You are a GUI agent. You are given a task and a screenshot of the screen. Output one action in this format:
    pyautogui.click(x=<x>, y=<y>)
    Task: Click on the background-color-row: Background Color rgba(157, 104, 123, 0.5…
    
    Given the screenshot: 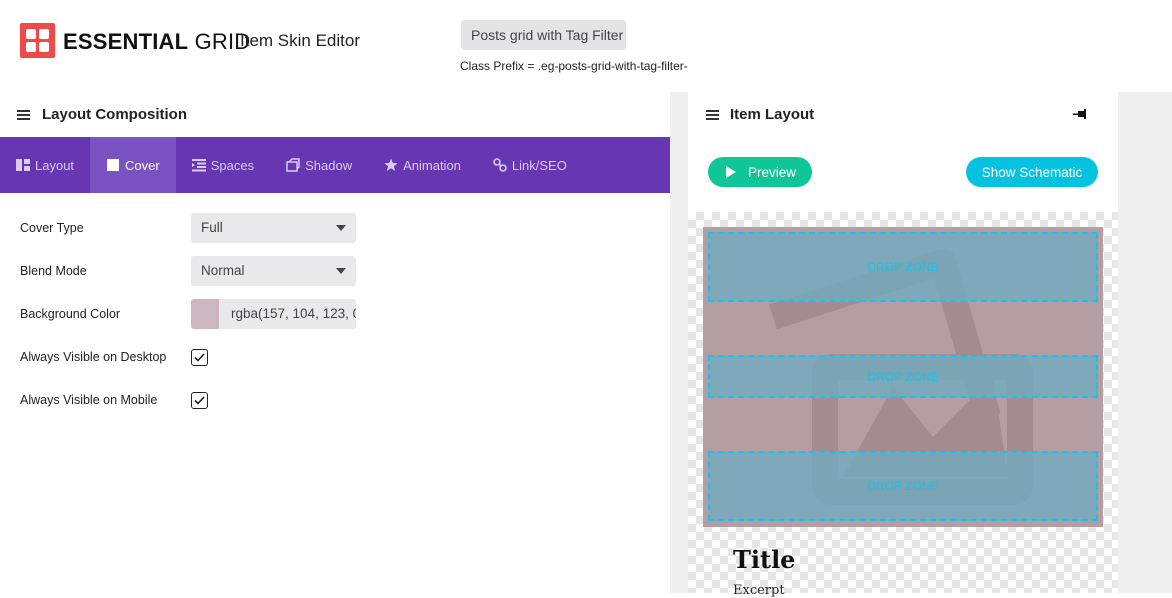 What is the action you would take?
    pyautogui.click(x=335, y=314)
    